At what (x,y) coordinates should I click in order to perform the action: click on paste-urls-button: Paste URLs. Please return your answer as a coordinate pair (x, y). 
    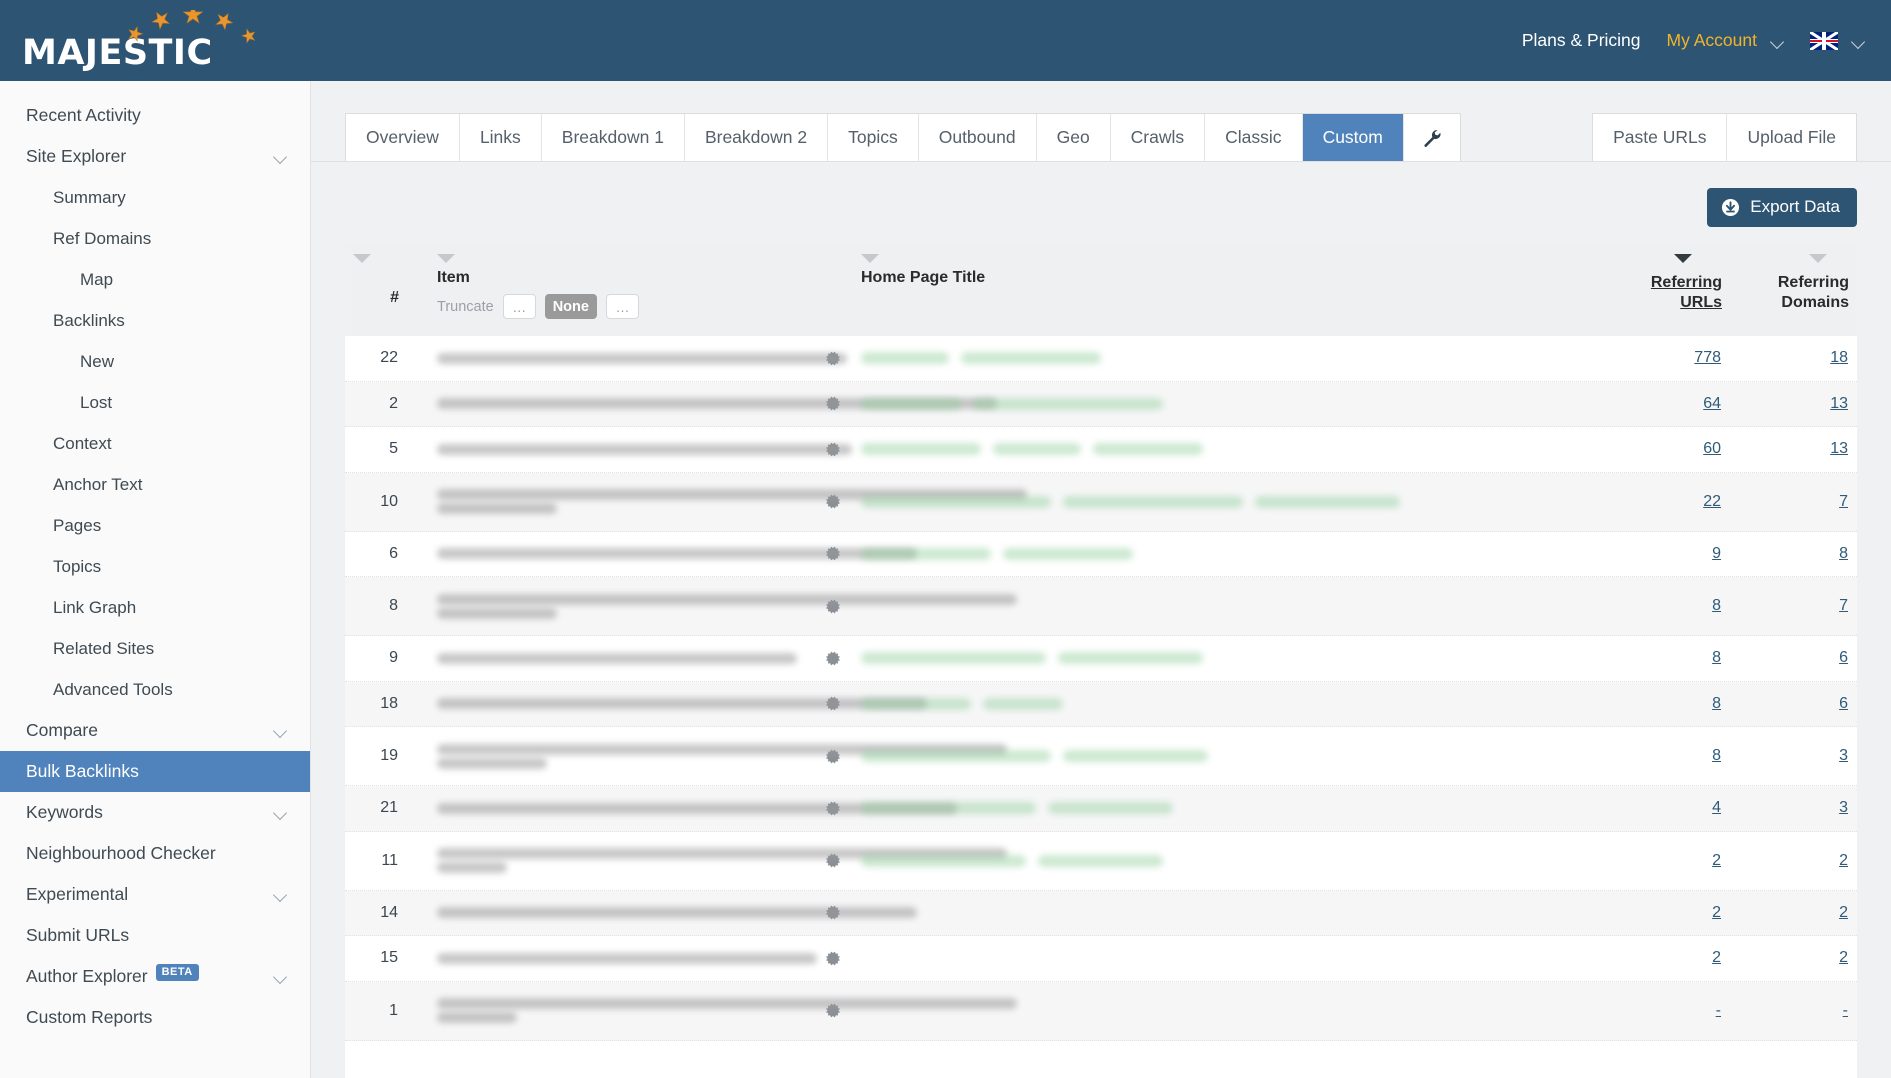
    Looking at the image, I should click on (1660, 137).